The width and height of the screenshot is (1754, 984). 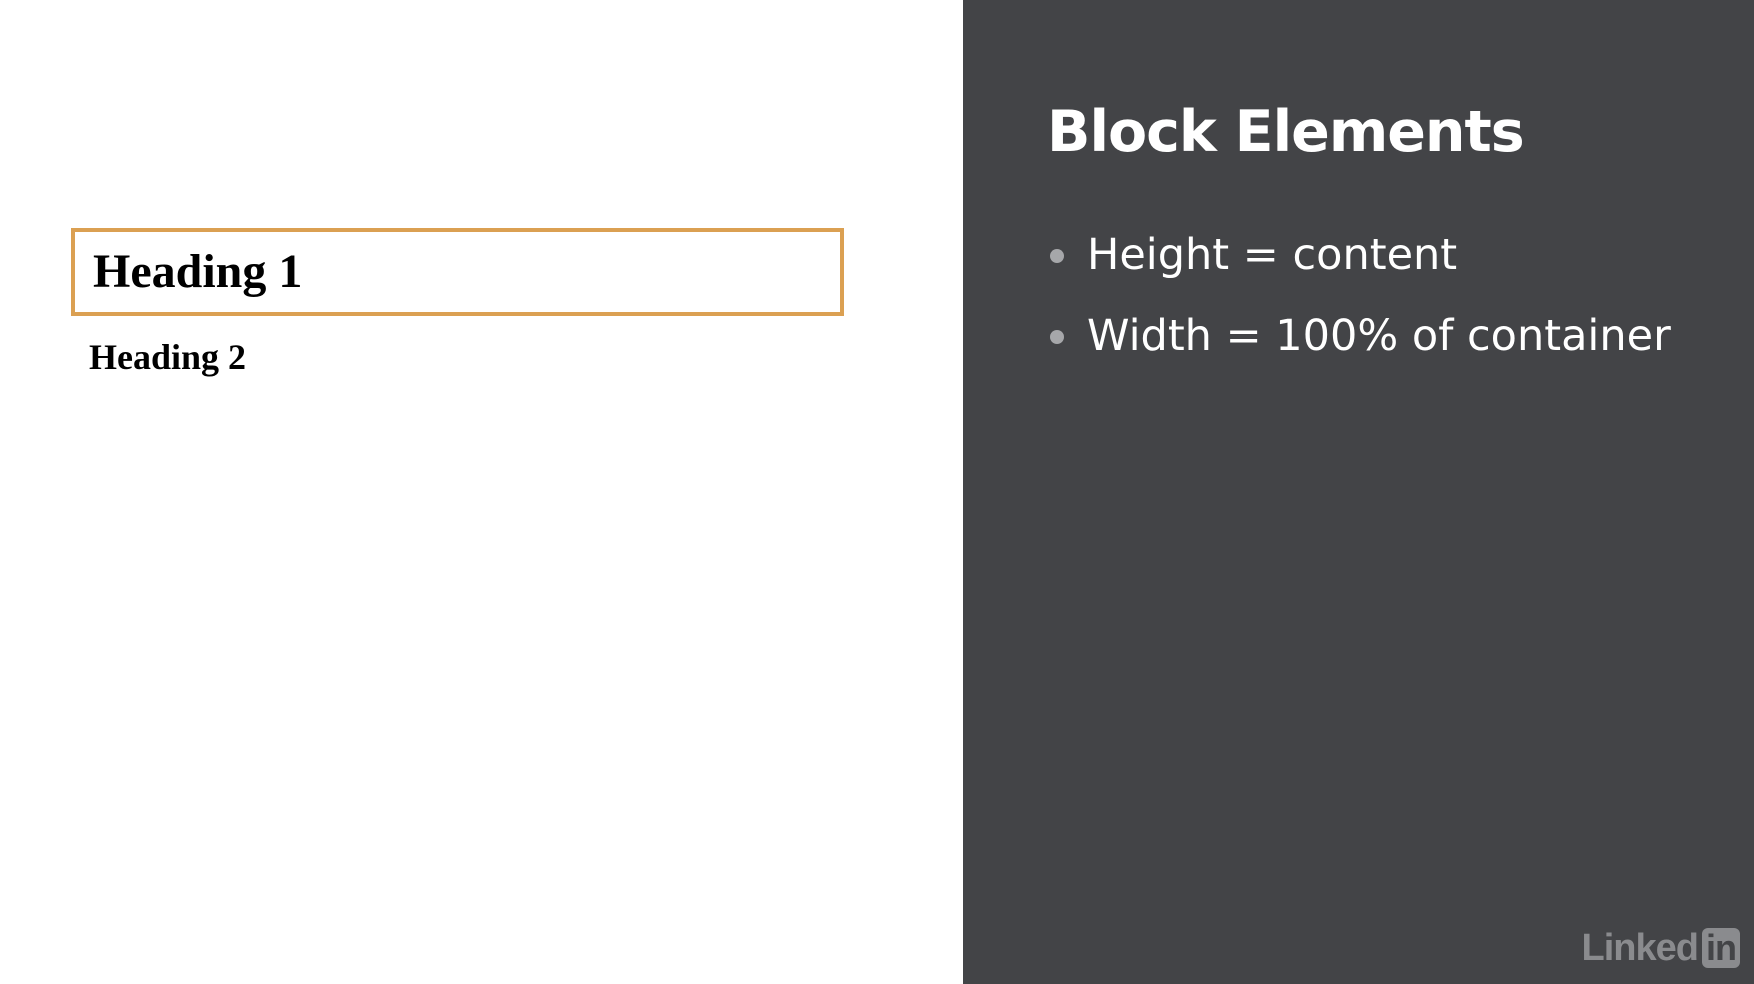 What do you see at coordinates (1721, 948) in the screenshot?
I see `linkedin-logo-box: in` at bounding box center [1721, 948].